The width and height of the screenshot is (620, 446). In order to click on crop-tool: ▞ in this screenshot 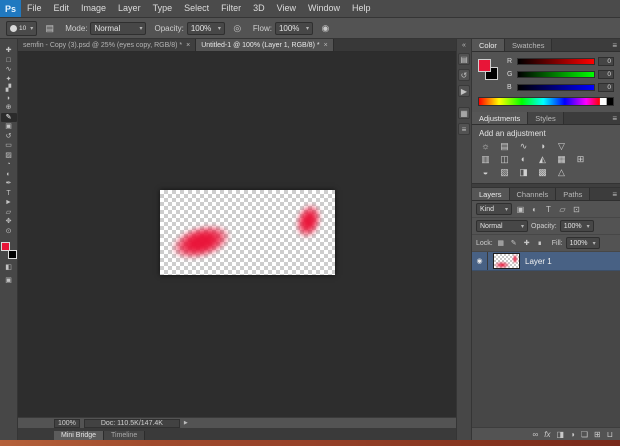, I will do `click(9, 89)`.